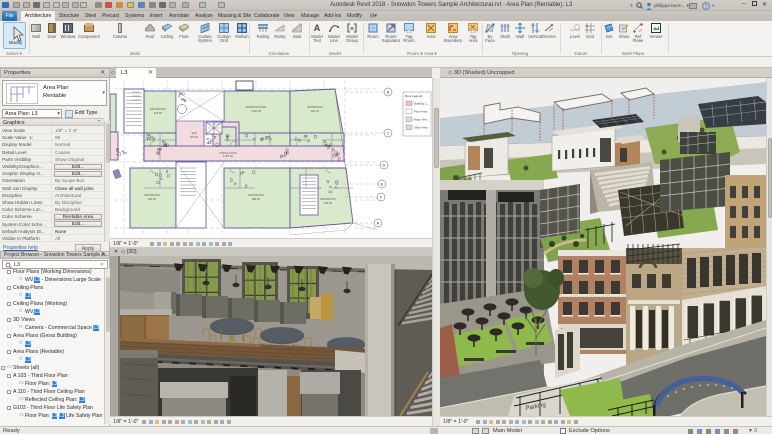 The height and width of the screenshot is (434, 772). What do you see at coordinates (421, 128) in the screenshot?
I see `svg-text: Office Area` at bounding box center [421, 128].